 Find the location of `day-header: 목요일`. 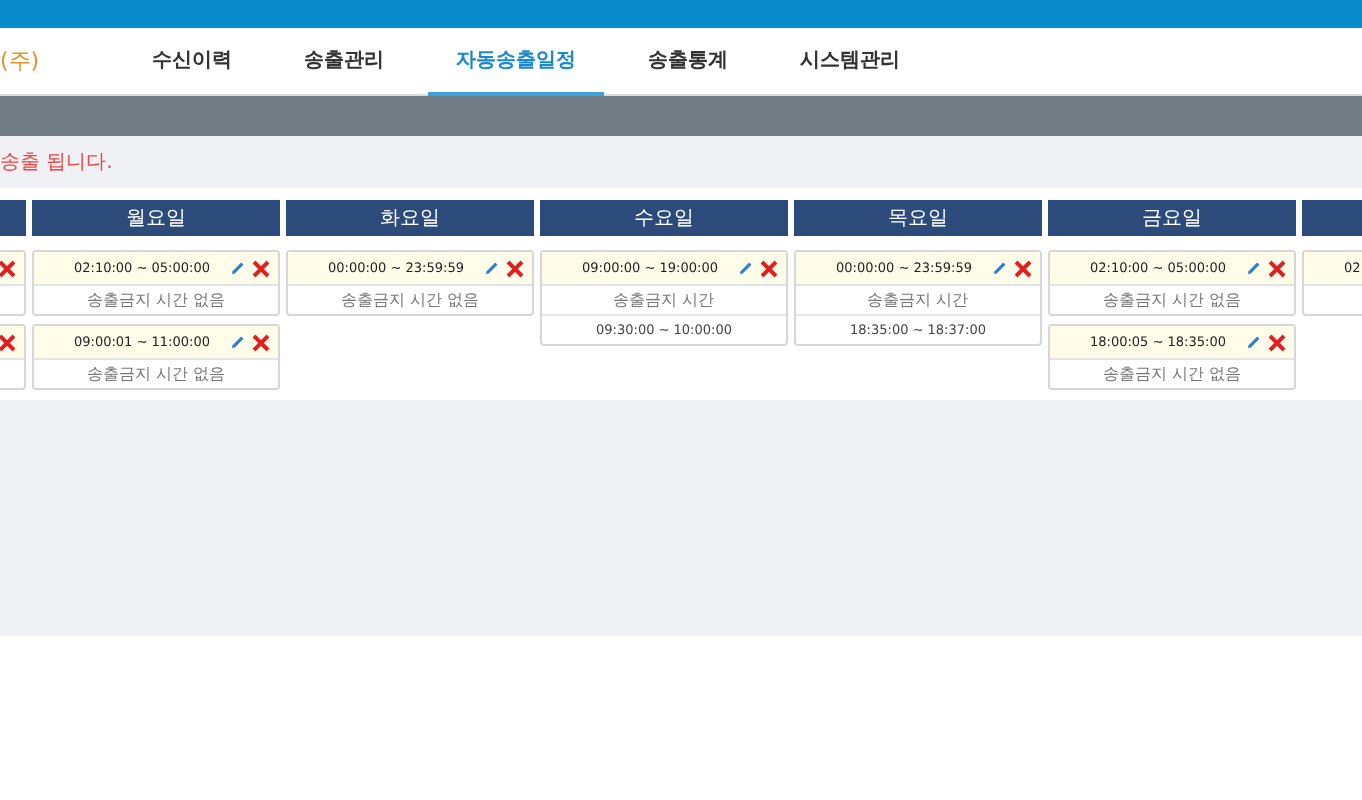

day-header: 목요일 is located at coordinates (918, 218).